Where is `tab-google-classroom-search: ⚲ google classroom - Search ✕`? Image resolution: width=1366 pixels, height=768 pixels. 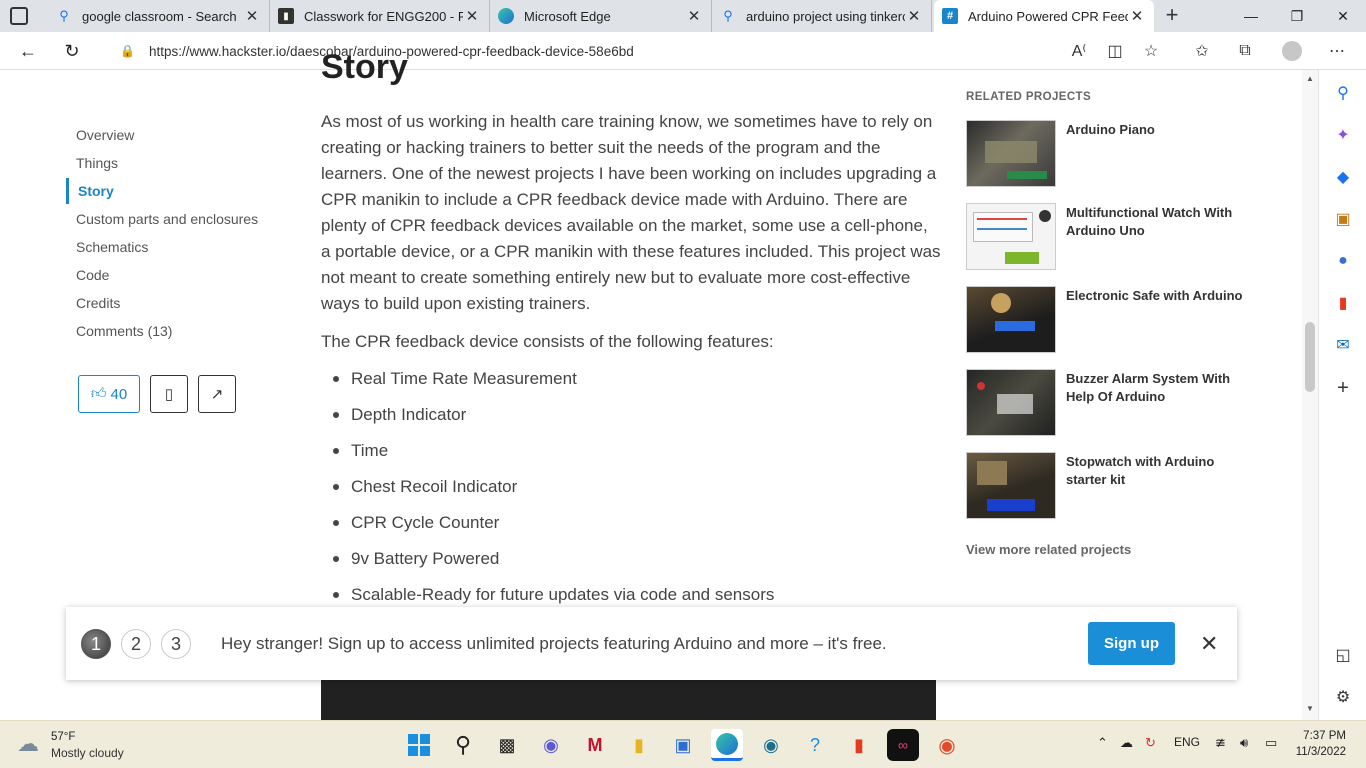
tab-google-classroom-search: ⚲ google classroom - Search ✕ is located at coordinates (159, 16).